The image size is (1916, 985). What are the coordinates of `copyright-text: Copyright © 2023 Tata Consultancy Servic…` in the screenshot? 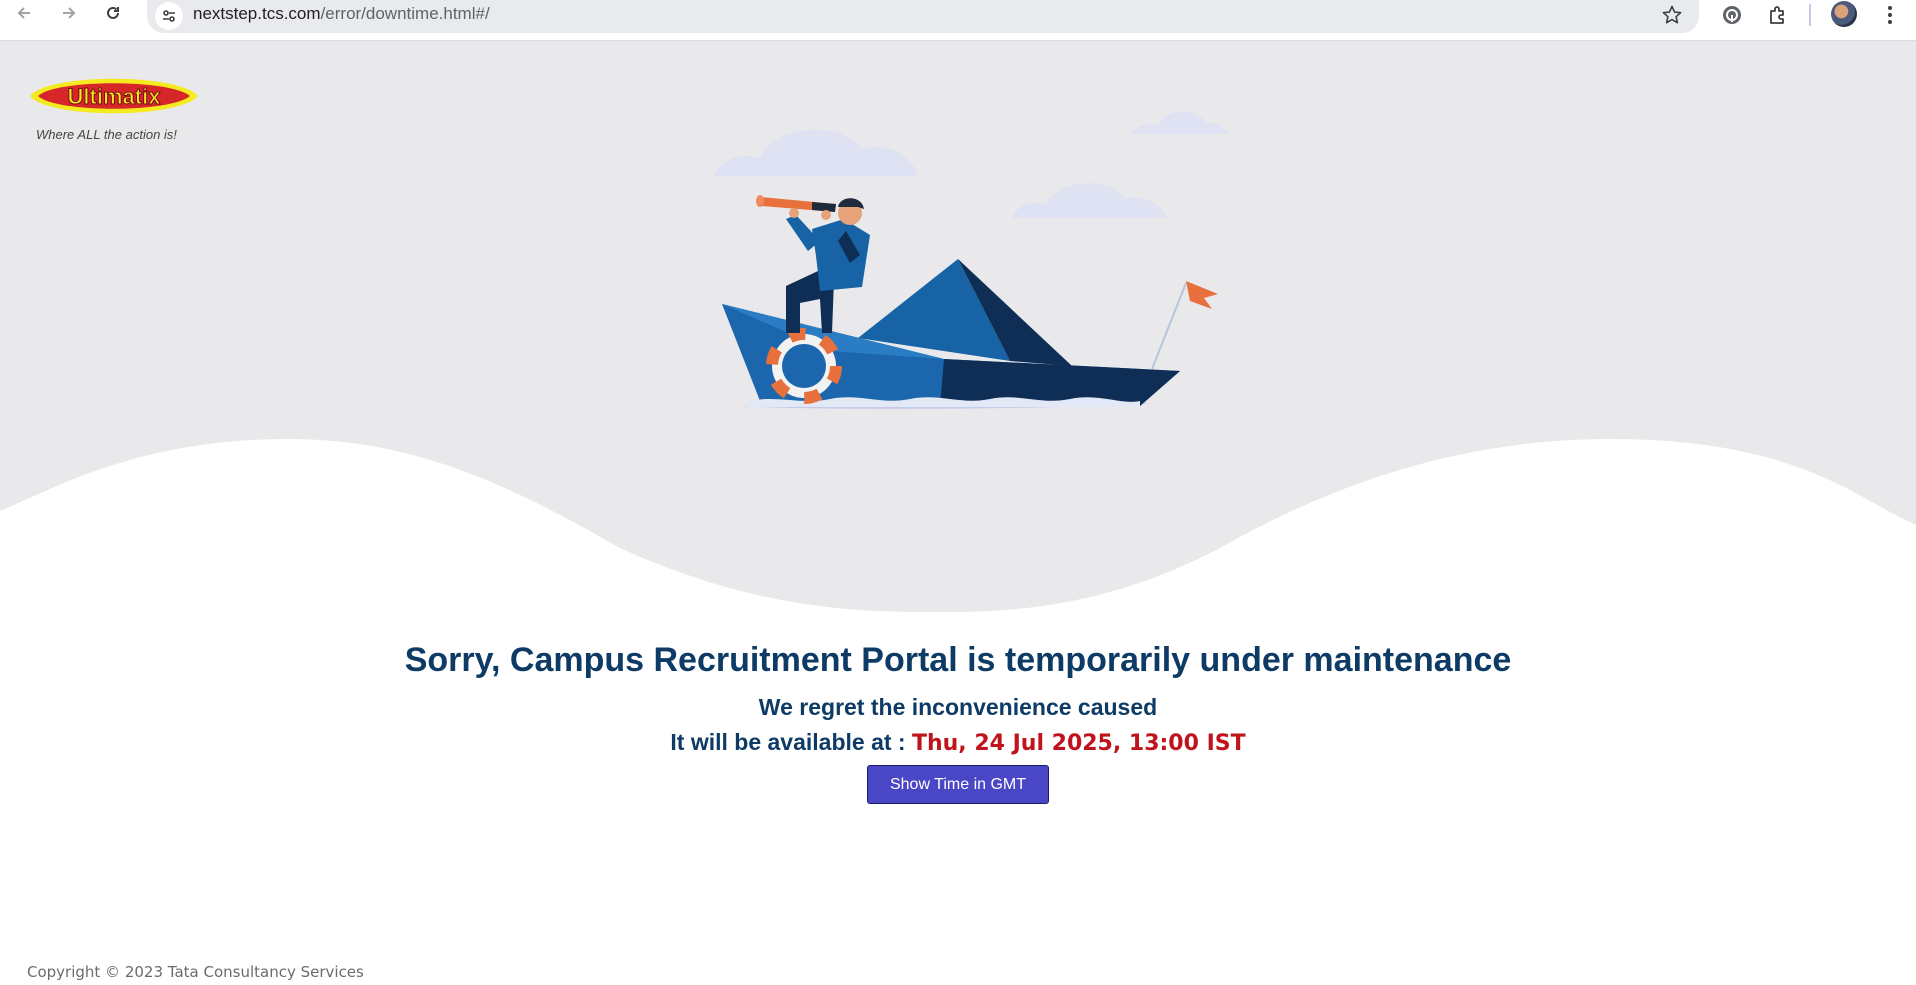 It's located at (195, 972).